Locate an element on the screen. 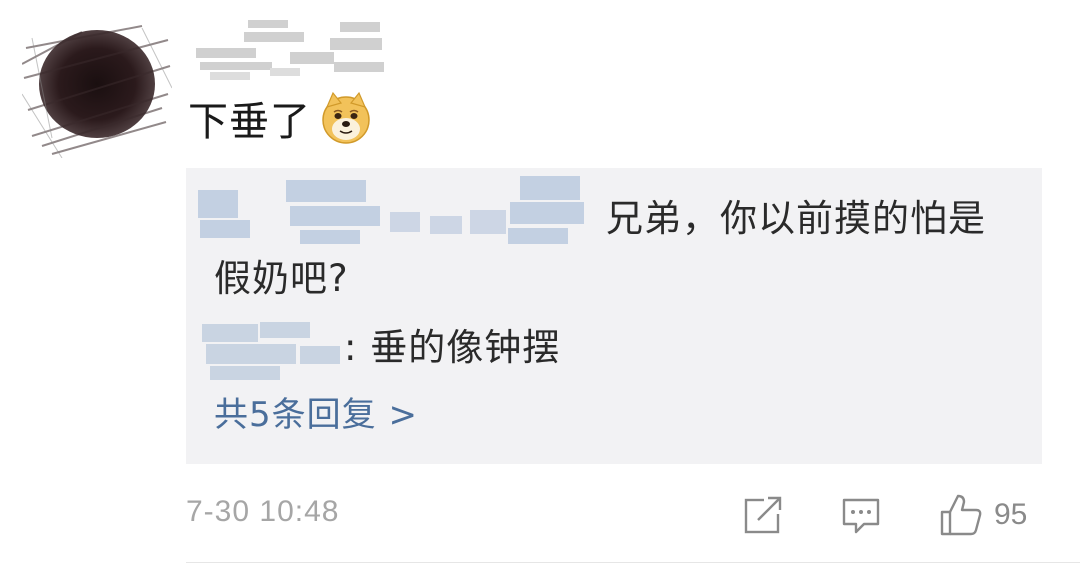 The height and width of the screenshot is (564, 1080). avatar is located at coordinates (97, 88).